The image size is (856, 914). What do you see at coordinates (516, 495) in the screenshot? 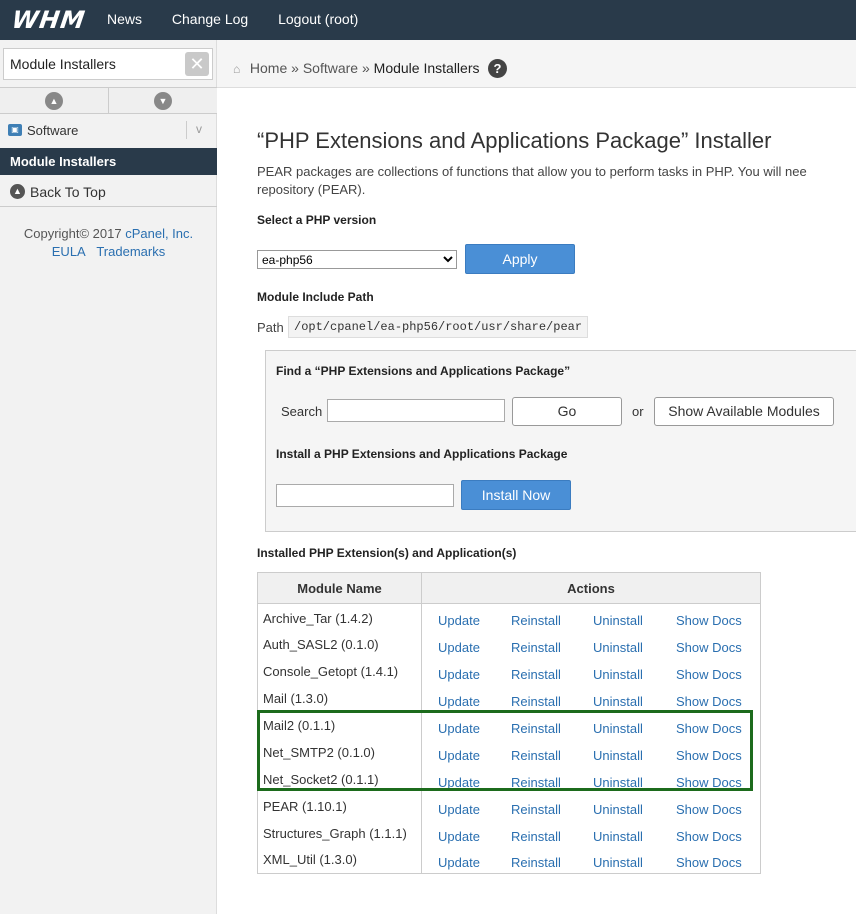
I see `install-now-button: Install Now` at bounding box center [516, 495].